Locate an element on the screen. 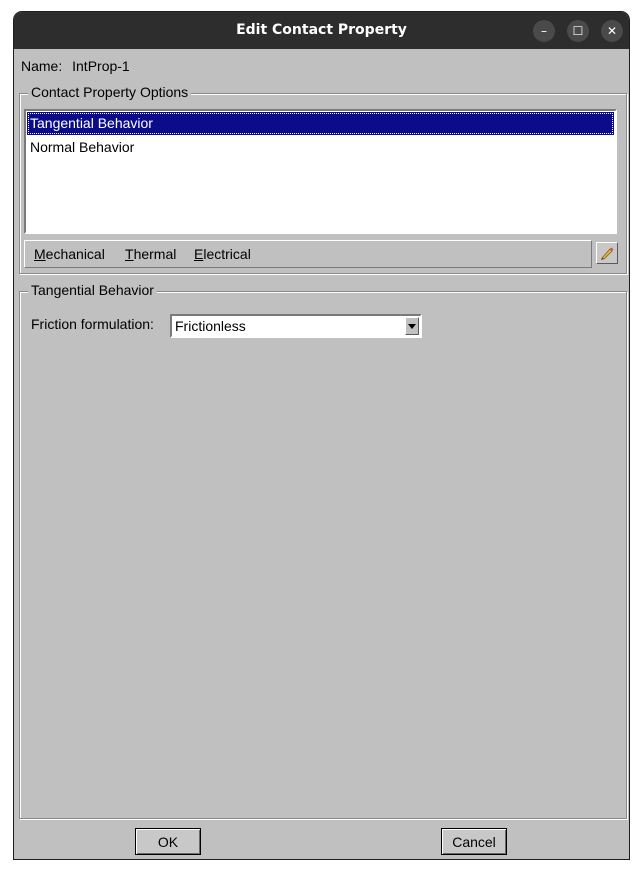 This screenshot has height=876, width=643. name-value: IntProp-1 is located at coordinates (101, 66).